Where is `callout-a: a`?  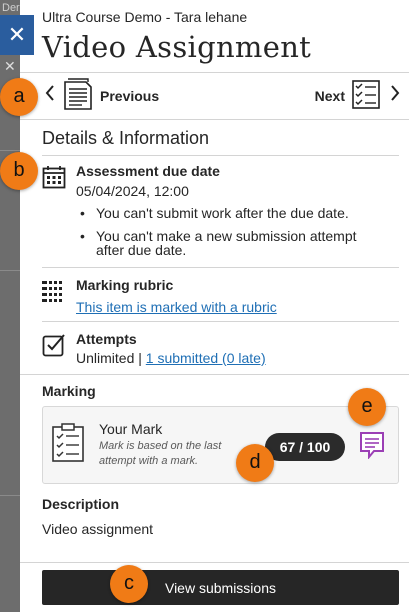
callout-a: a is located at coordinates (19, 97).